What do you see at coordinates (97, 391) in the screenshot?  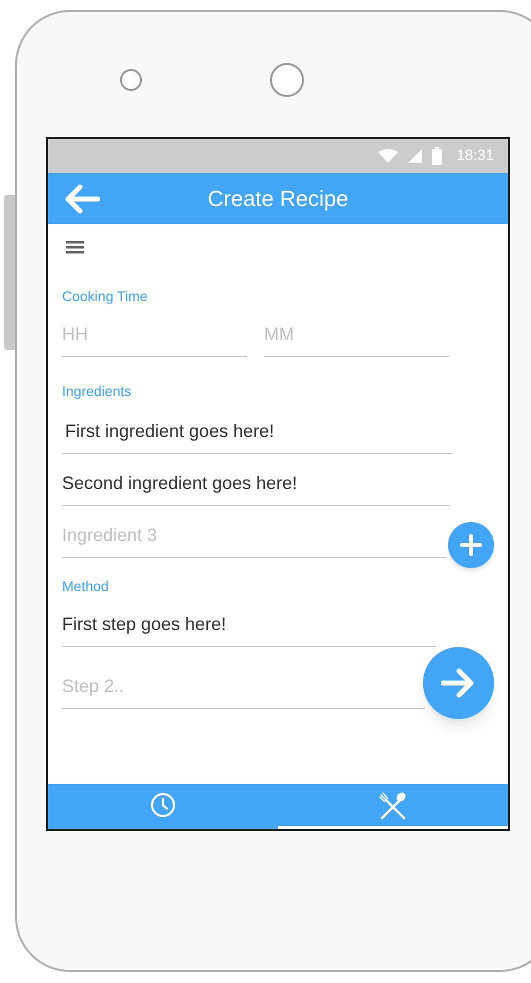 I see `section-label: Ingredients` at bounding box center [97, 391].